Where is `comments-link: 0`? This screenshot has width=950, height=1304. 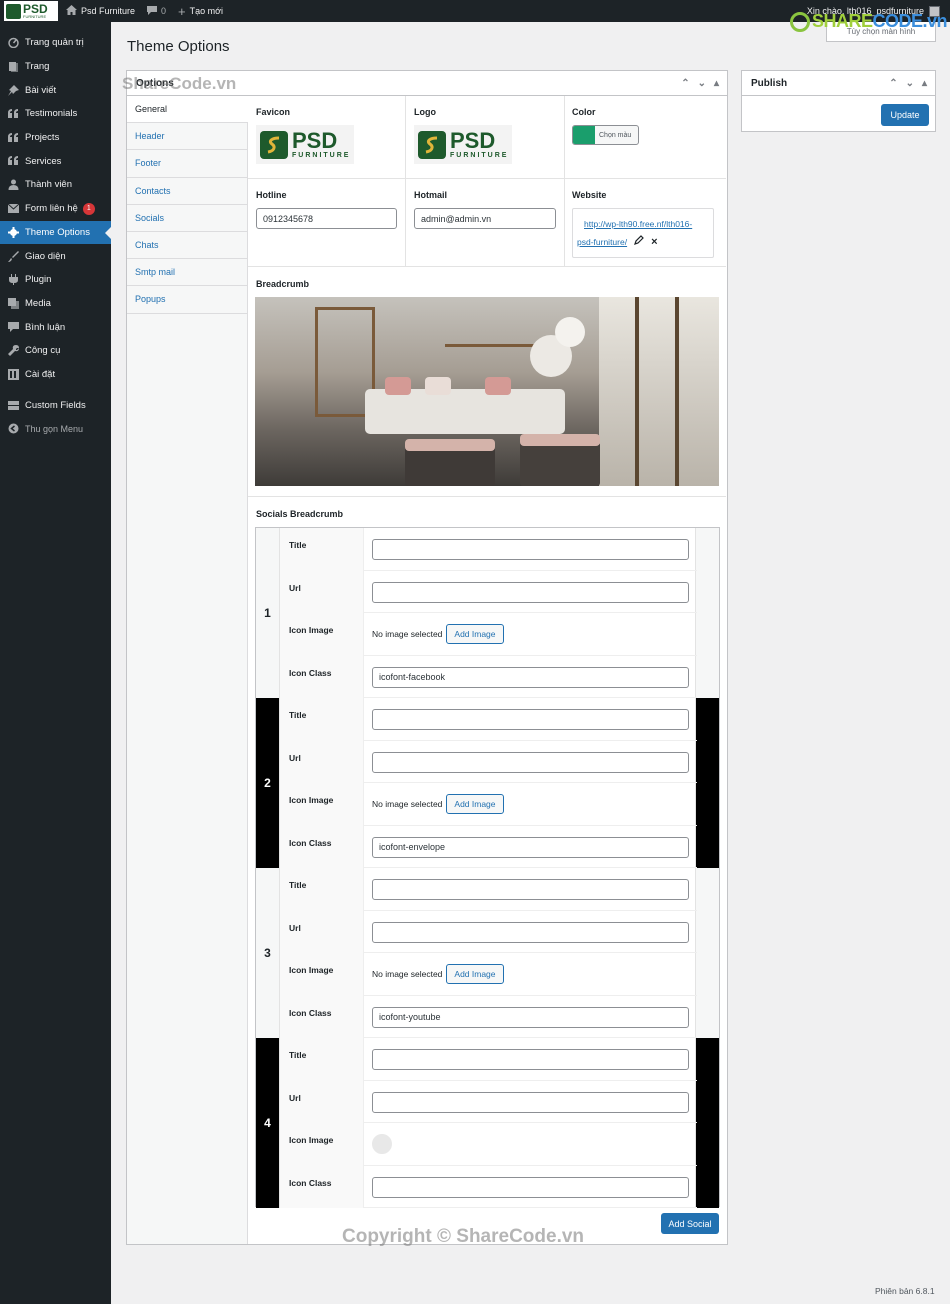 comments-link: 0 is located at coordinates (156, 11).